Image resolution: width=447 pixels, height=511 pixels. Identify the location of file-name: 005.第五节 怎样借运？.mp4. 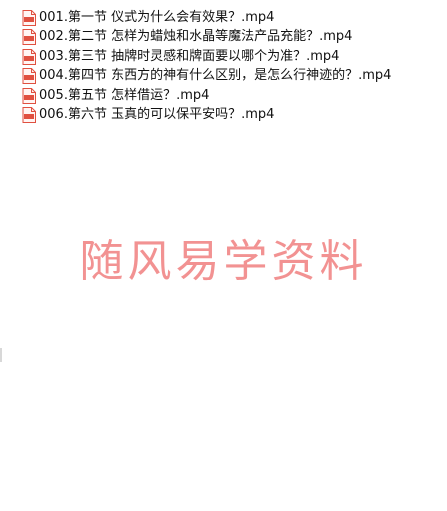
(124, 95).